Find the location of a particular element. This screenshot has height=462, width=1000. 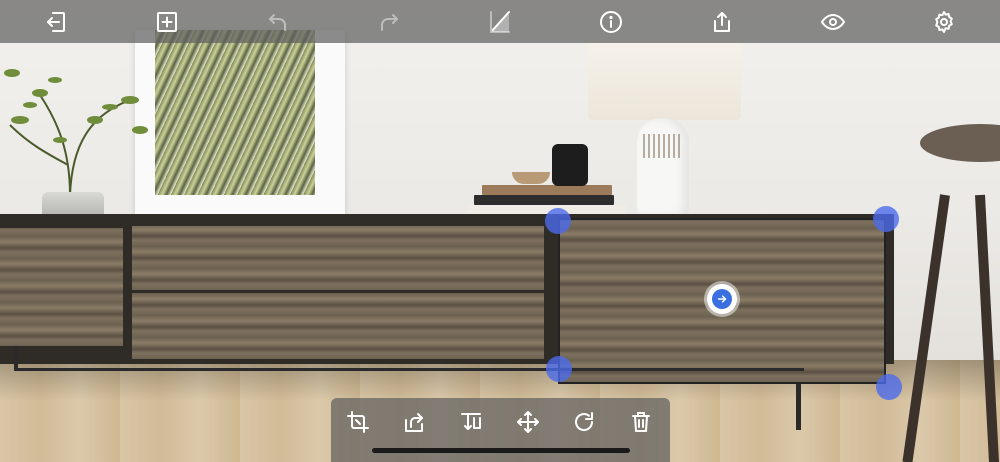

exit-icon is located at coordinates (56, 22).